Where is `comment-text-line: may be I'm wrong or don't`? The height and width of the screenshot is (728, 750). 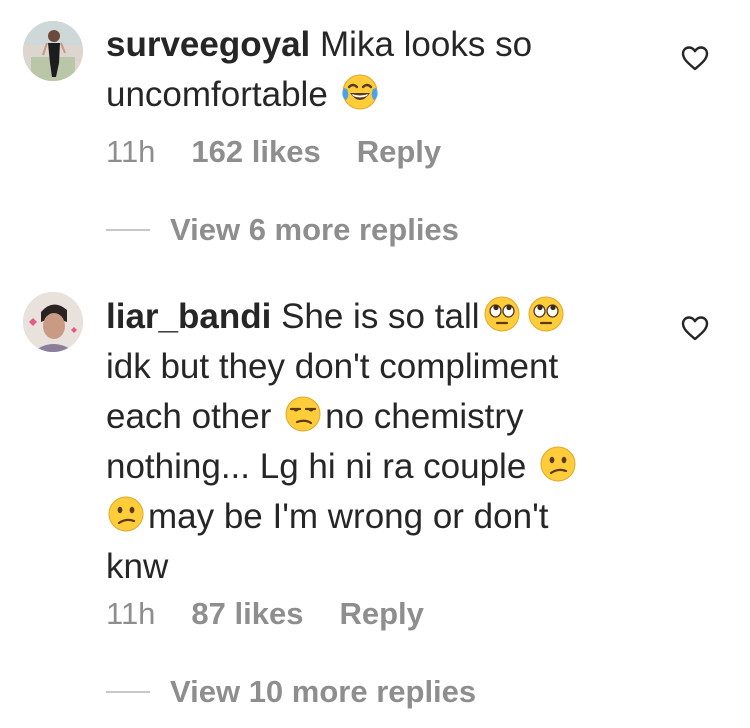 comment-text-line: may be I'm wrong or don't is located at coordinates (348, 516).